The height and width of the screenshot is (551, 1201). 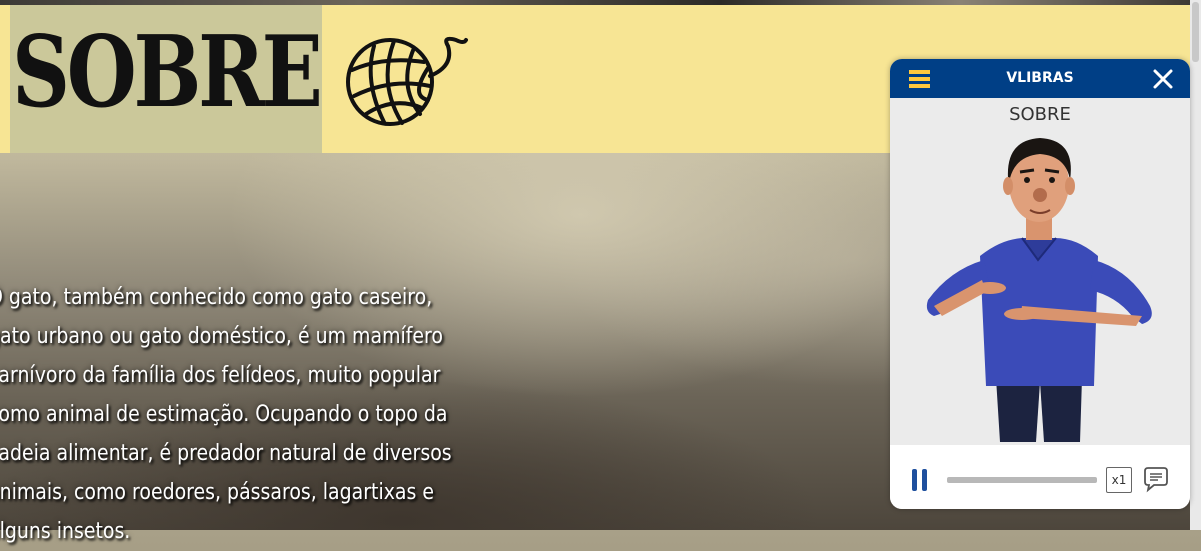 What do you see at coordinates (1163, 79) in the screenshot?
I see `close-icon` at bounding box center [1163, 79].